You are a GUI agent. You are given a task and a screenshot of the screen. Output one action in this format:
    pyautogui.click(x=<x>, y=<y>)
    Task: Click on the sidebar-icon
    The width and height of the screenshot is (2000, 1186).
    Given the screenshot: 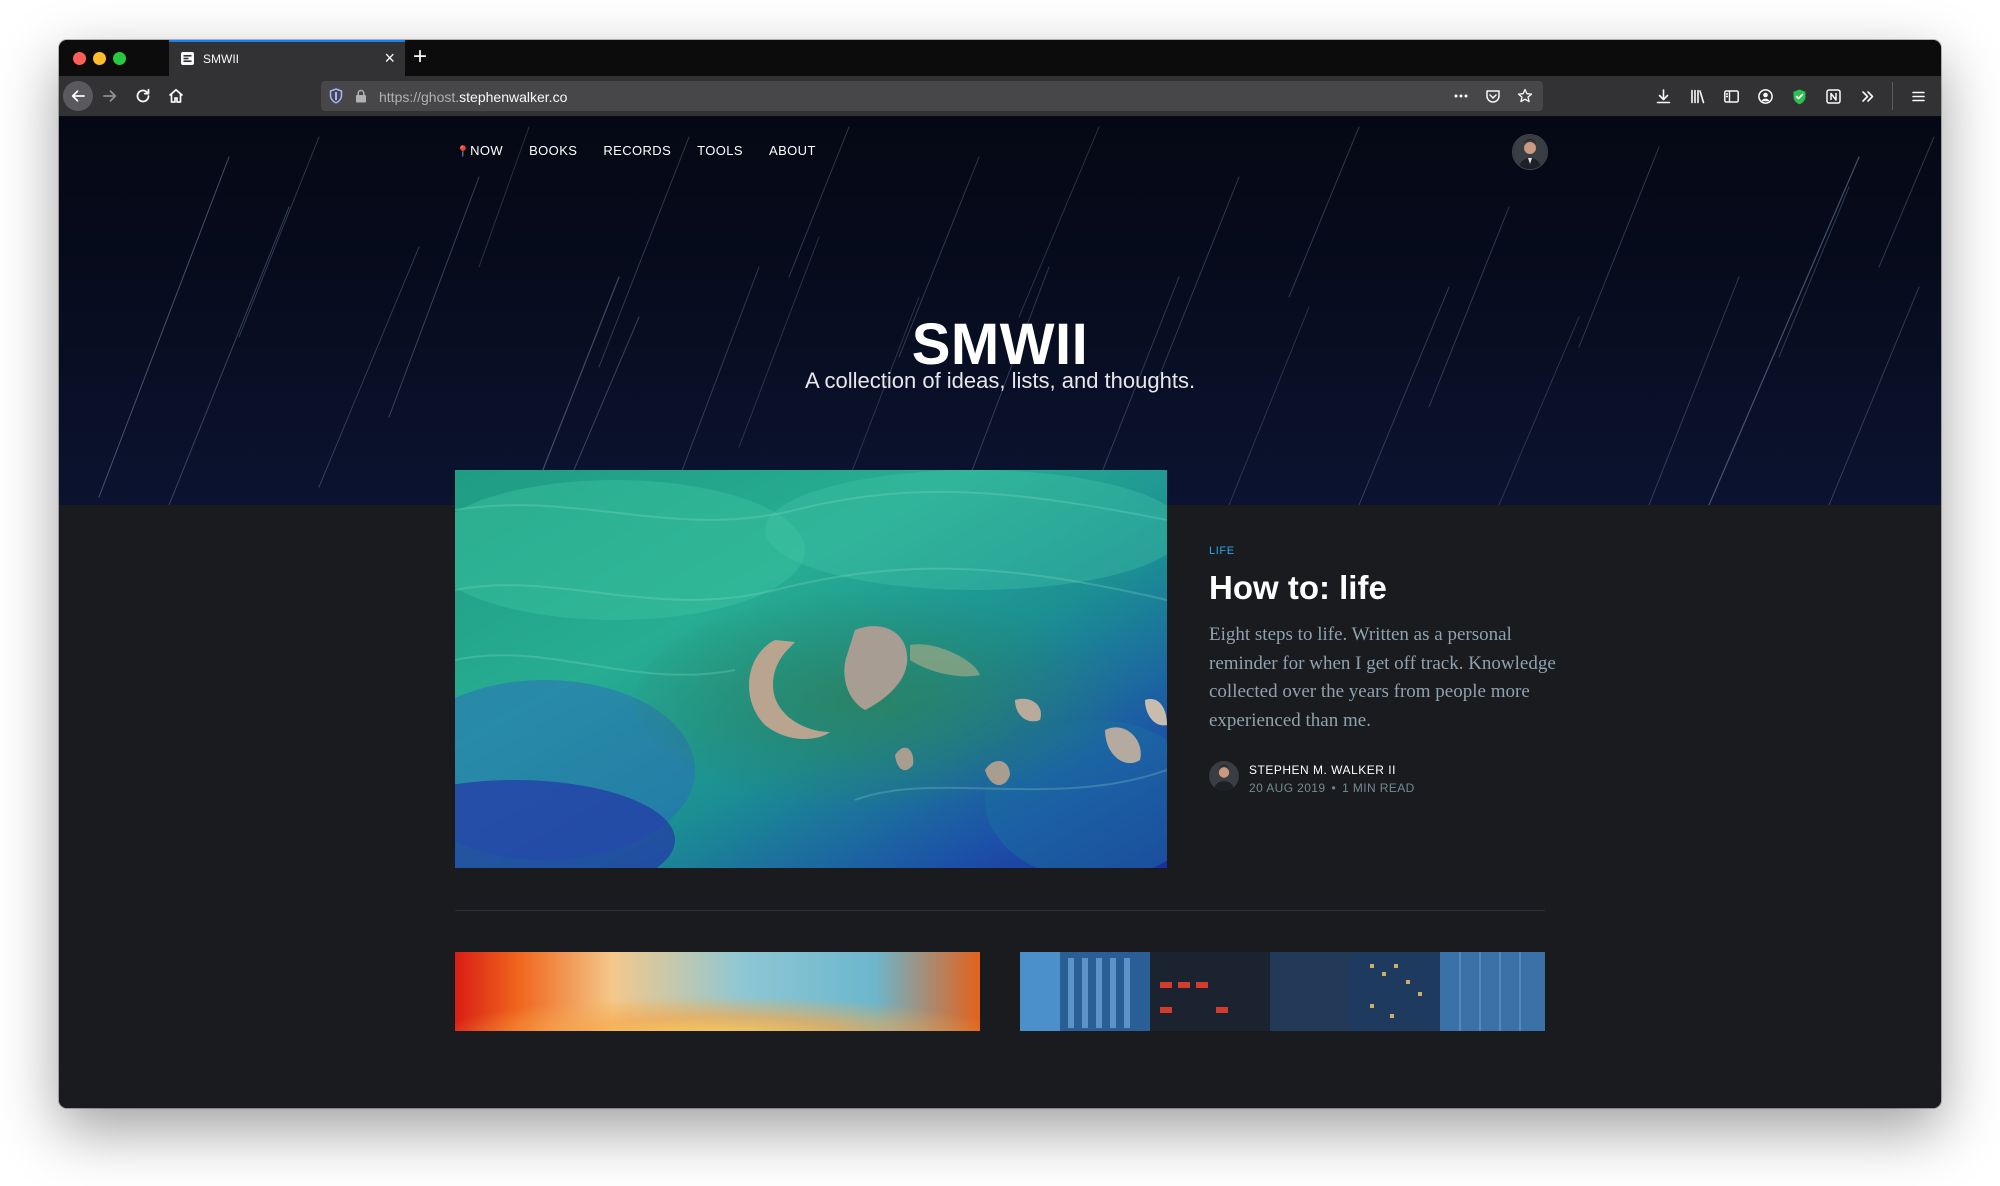 What is the action you would take?
    pyautogui.click(x=1731, y=96)
    